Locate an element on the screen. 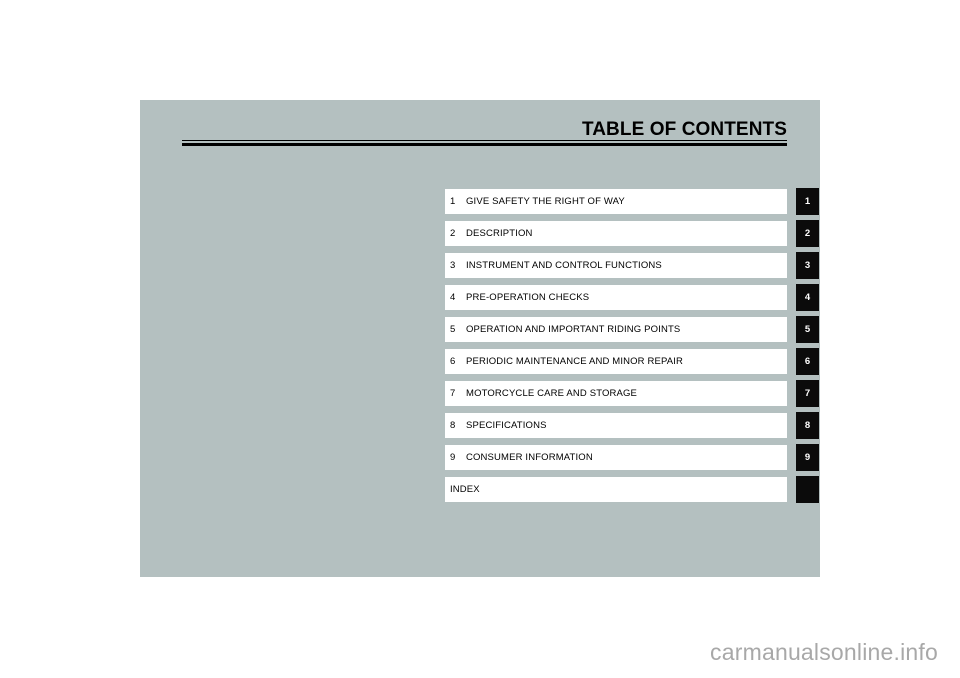  toc-thumb-tab: 1 is located at coordinates (807, 201).